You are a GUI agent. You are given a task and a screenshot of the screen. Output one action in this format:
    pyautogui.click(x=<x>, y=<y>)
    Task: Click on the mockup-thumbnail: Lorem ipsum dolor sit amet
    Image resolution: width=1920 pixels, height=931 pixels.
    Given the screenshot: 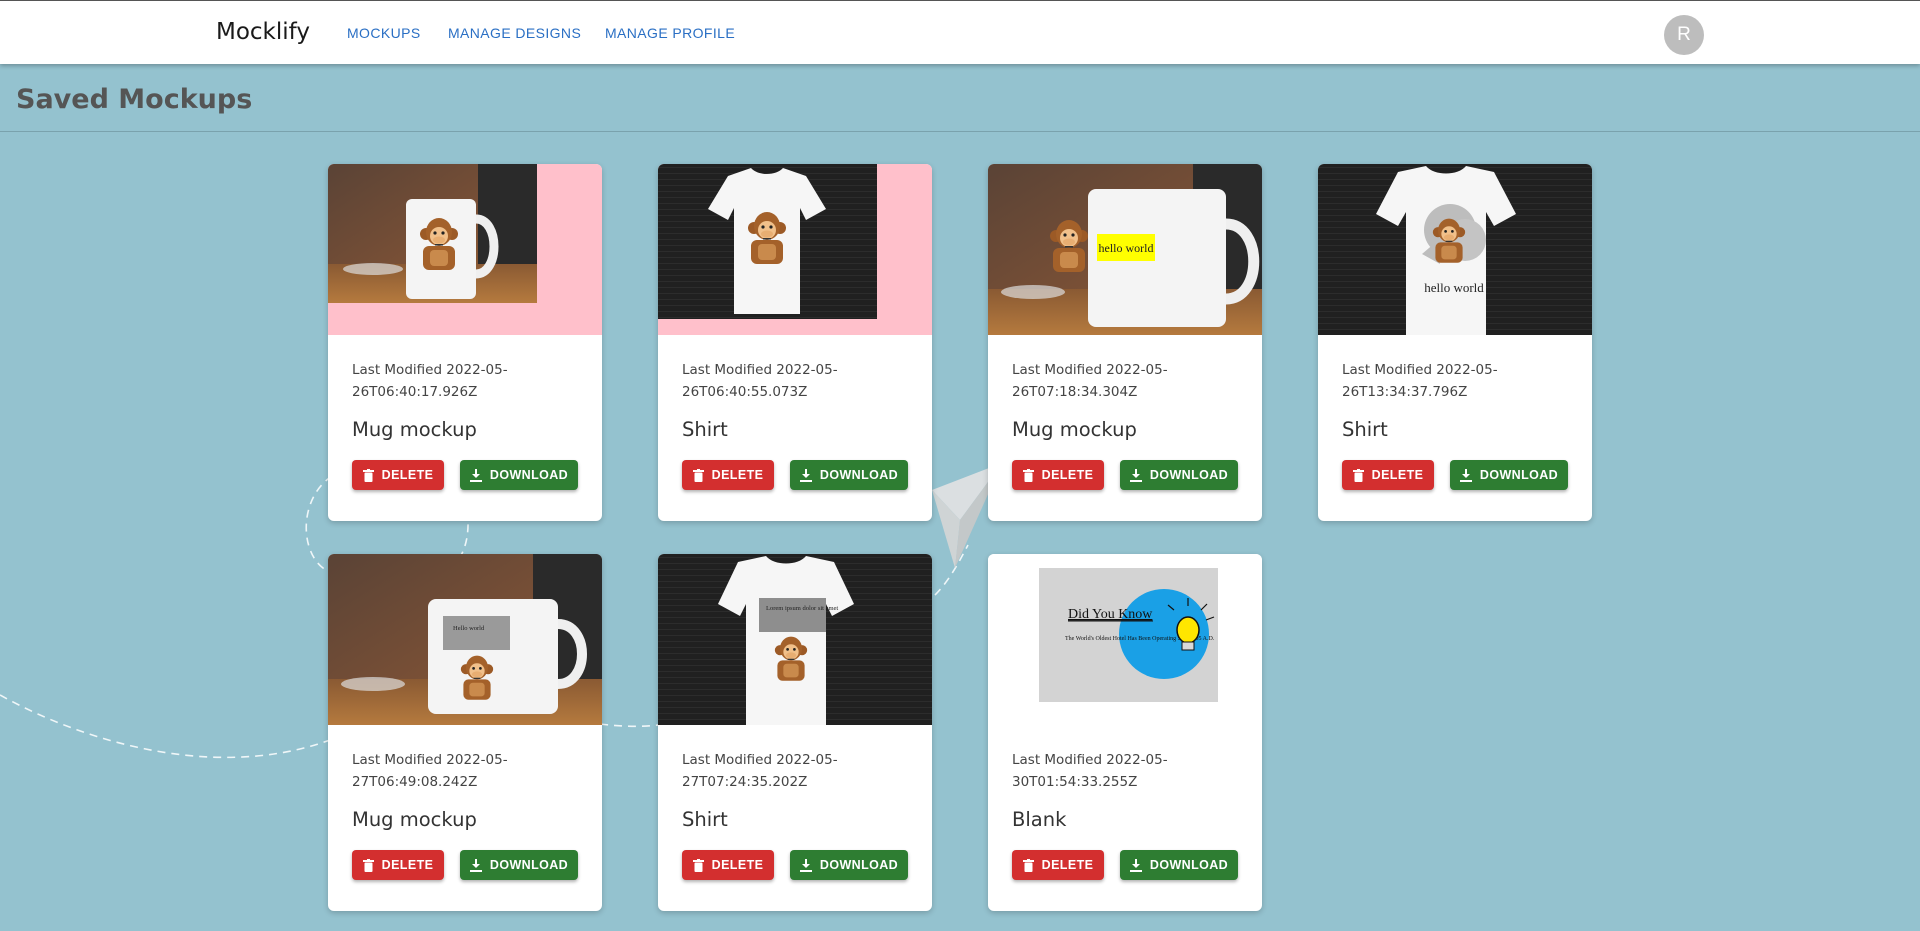 What is the action you would take?
    pyautogui.click(x=795, y=639)
    